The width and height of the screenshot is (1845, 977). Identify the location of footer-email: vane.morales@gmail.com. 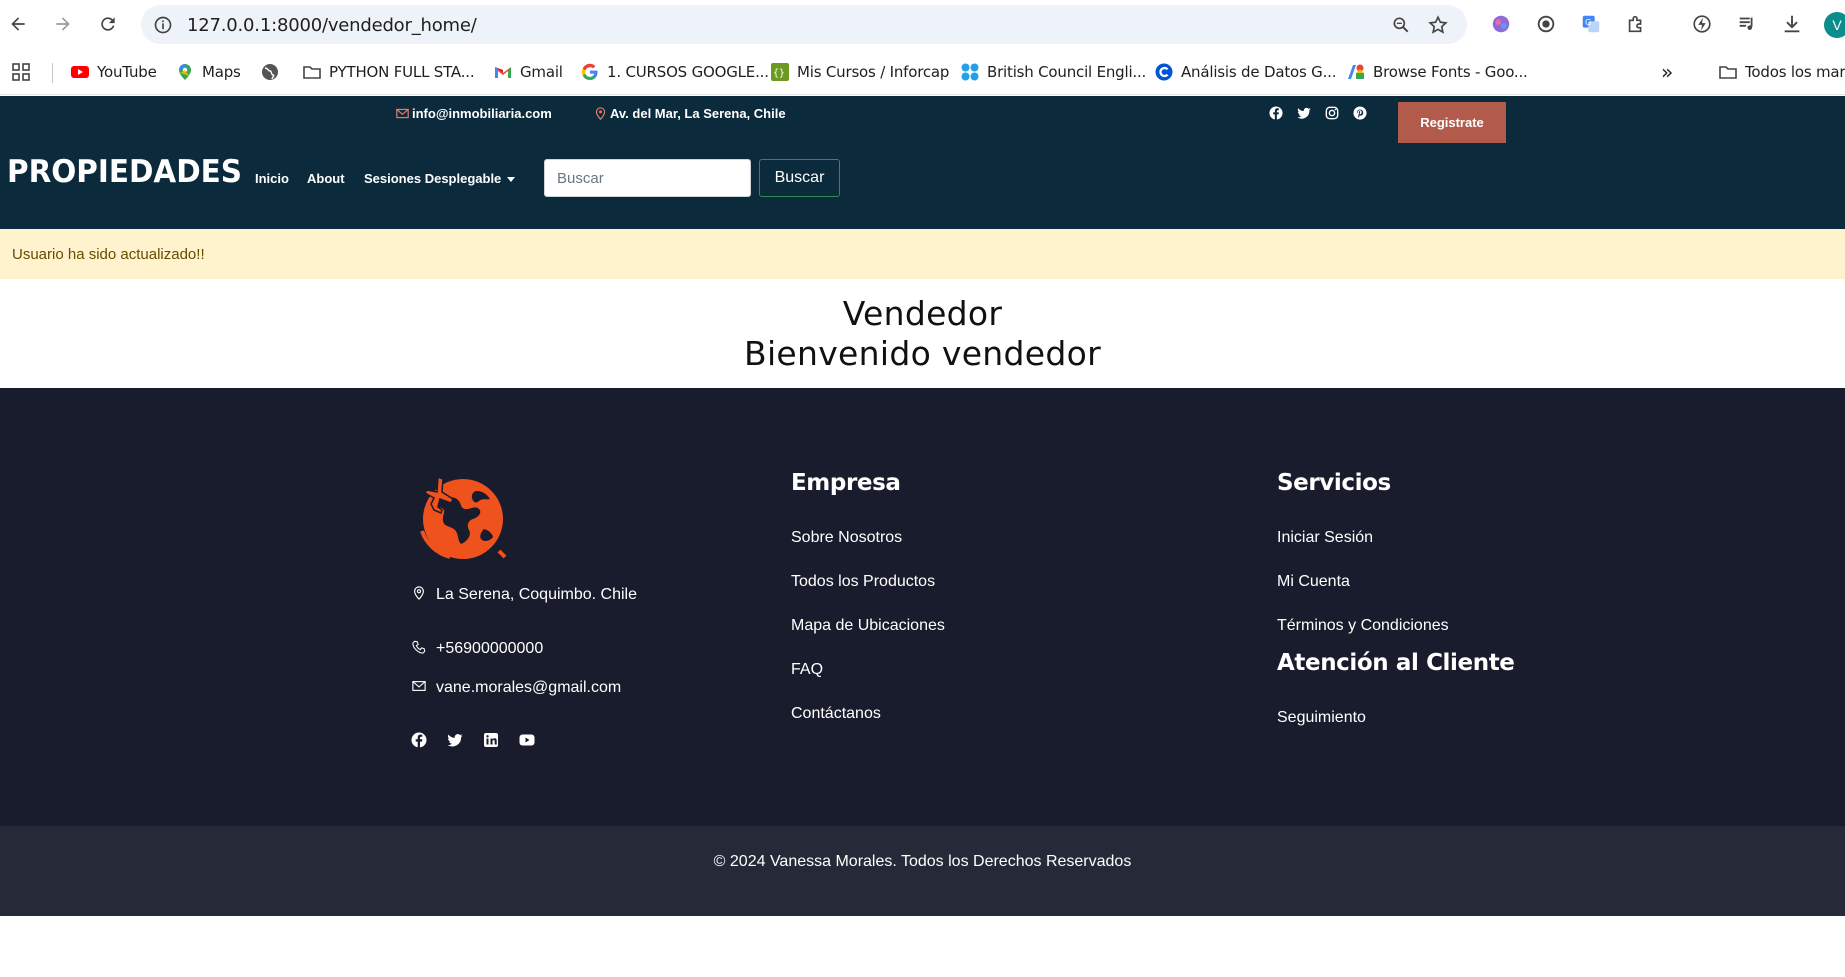
(516, 686).